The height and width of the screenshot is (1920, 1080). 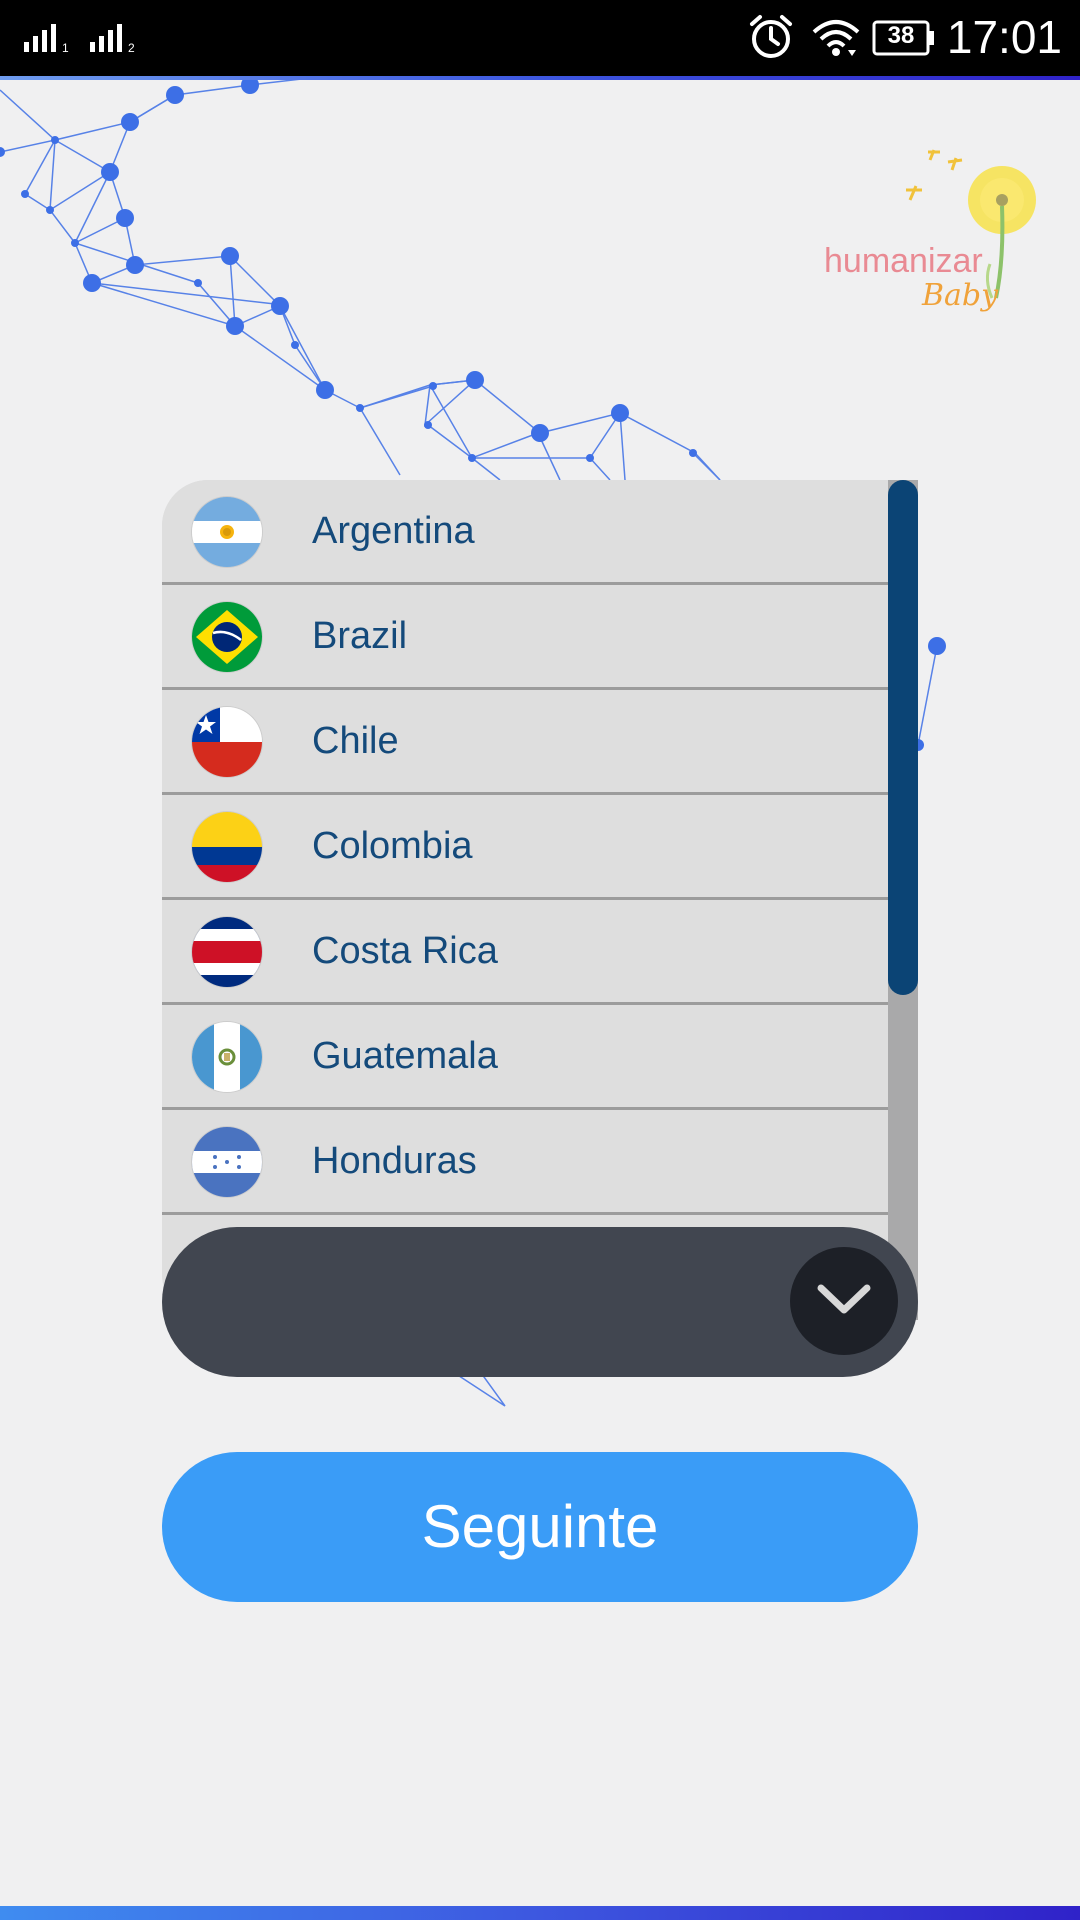 I want to click on guatemala-flag-icon, so click(x=227, y=1057).